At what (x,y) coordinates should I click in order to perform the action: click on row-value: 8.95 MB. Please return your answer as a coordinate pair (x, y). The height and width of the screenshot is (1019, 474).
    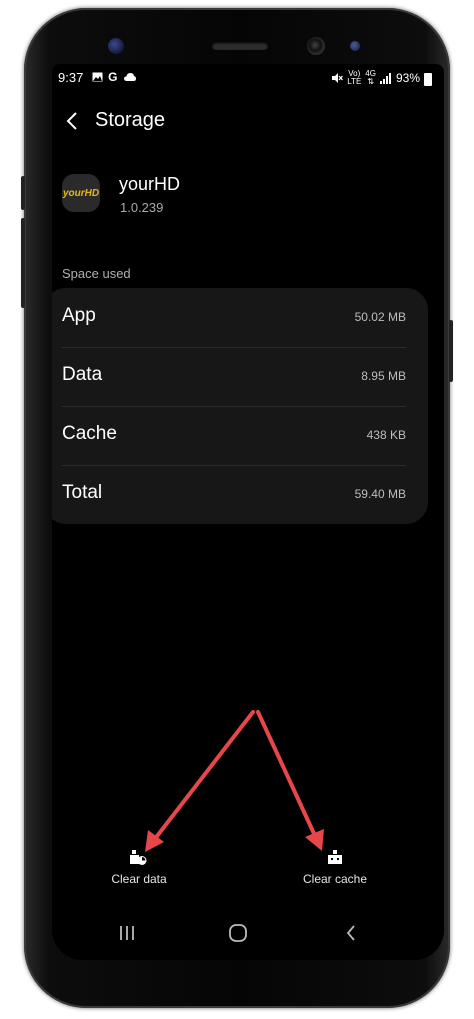
    Looking at the image, I should click on (383, 376).